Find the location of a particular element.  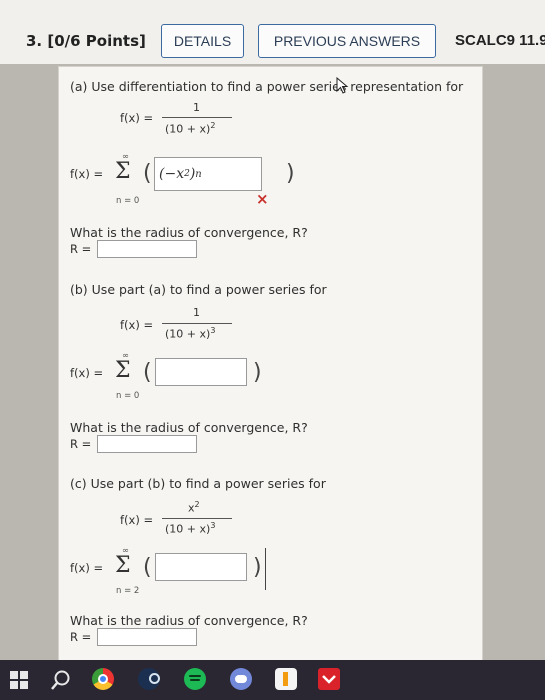

question-title: 3. [0/6 Points] is located at coordinates (86, 41).